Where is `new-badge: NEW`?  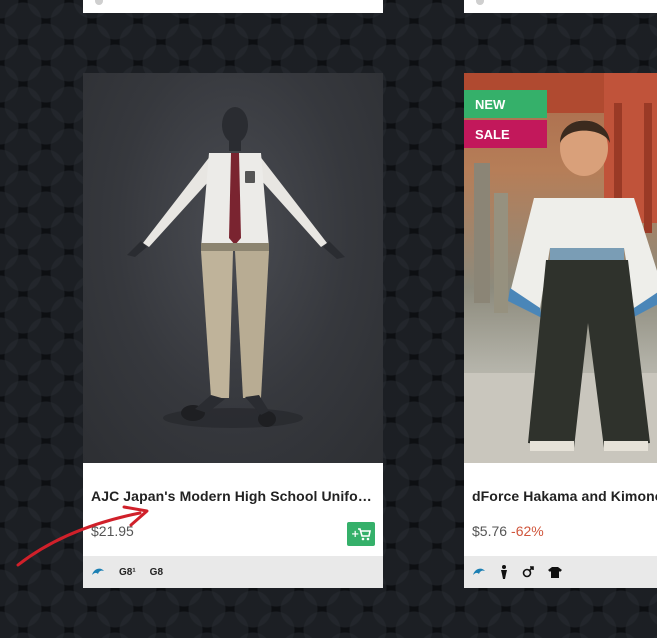
new-badge: NEW is located at coordinates (505, 104).